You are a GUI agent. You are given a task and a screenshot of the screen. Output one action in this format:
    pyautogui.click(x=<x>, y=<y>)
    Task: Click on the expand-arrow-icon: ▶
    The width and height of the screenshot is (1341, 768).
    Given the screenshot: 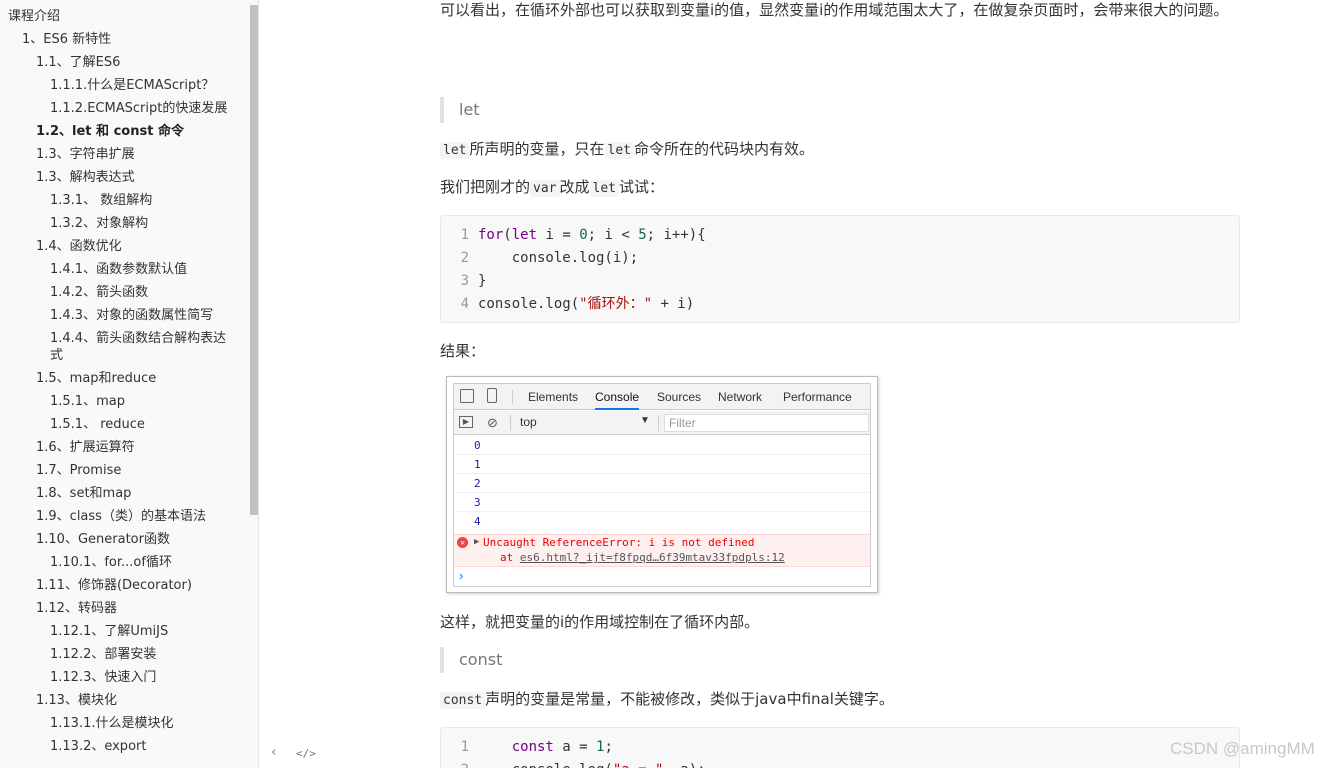 What is the action you would take?
    pyautogui.click(x=476, y=542)
    